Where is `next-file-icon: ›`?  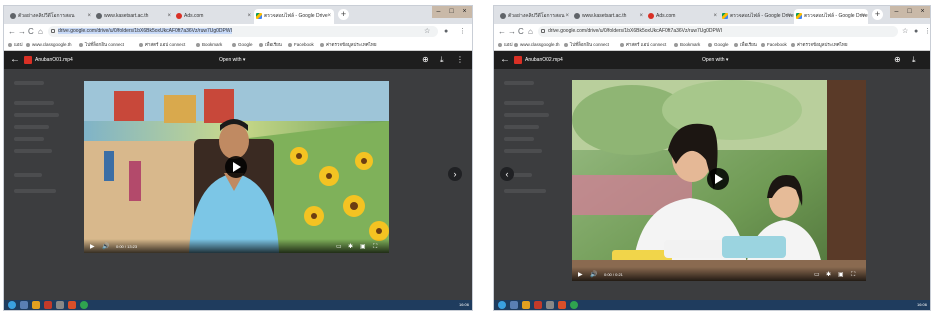
next-file-icon: › is located at coordinates (455, 174).